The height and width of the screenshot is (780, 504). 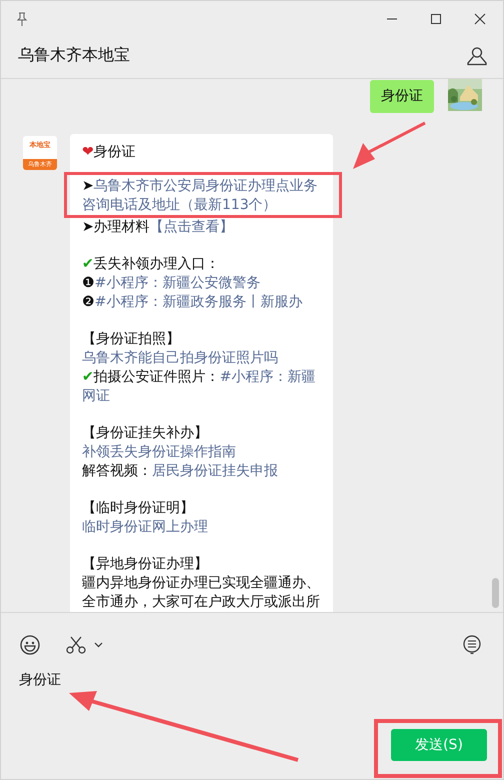 What do you see at coordinates (159, 452) in the screenshot?
I see `message-line: 补领丢失身份证操作指南` at bounding box center [159, 452].